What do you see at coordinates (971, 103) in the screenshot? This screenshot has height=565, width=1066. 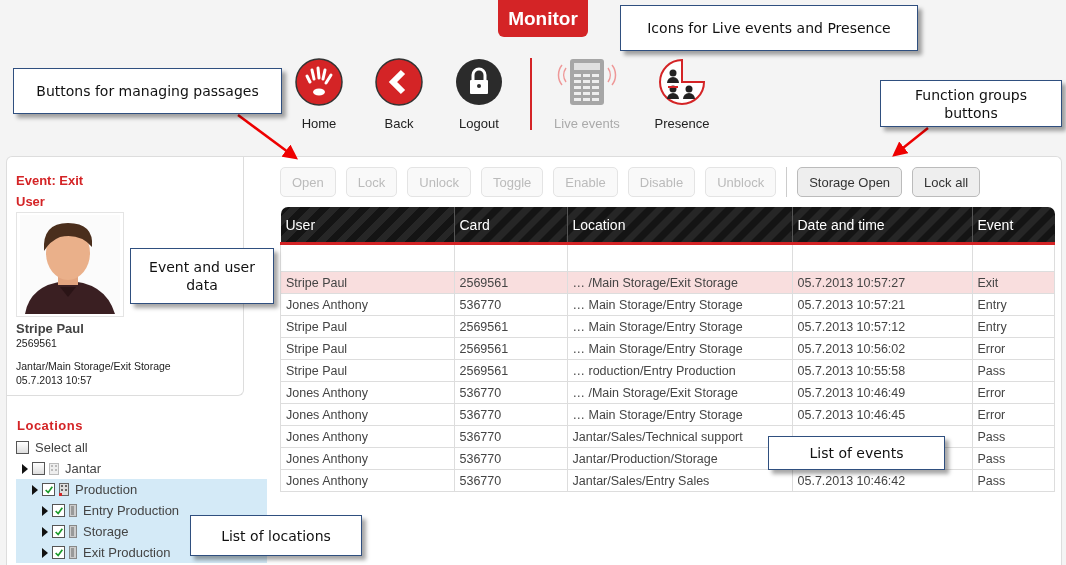 I see `annotation-tooltip: Function groups buttons` at bounding box center [971, 103].